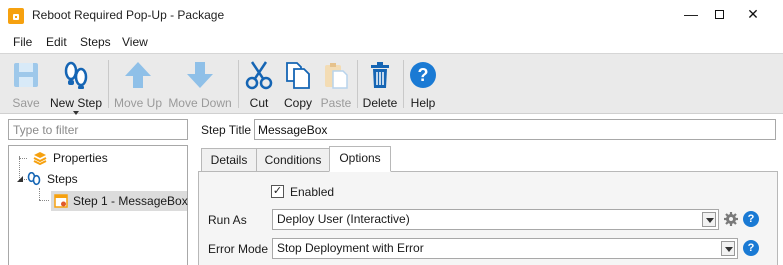  Describe the element at coordinates (343, 219) in the screenshot. I see `run-as-value: Deploy User (Interactive)` at that location.